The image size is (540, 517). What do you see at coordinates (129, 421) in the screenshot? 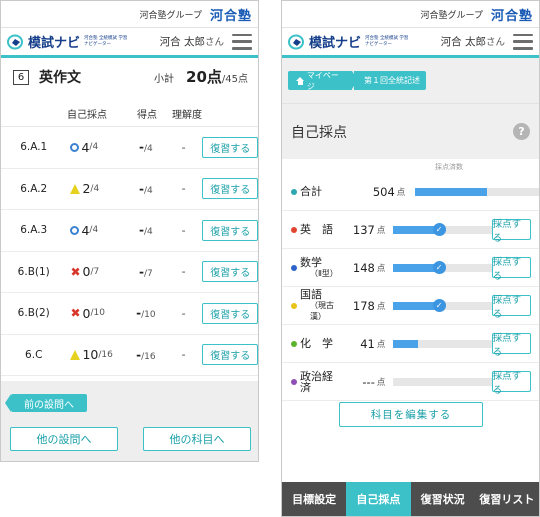
I see `footer-nav-area: 前の設問へ 他の設問へ 他の科目へ` at bounding box center [129, 421].